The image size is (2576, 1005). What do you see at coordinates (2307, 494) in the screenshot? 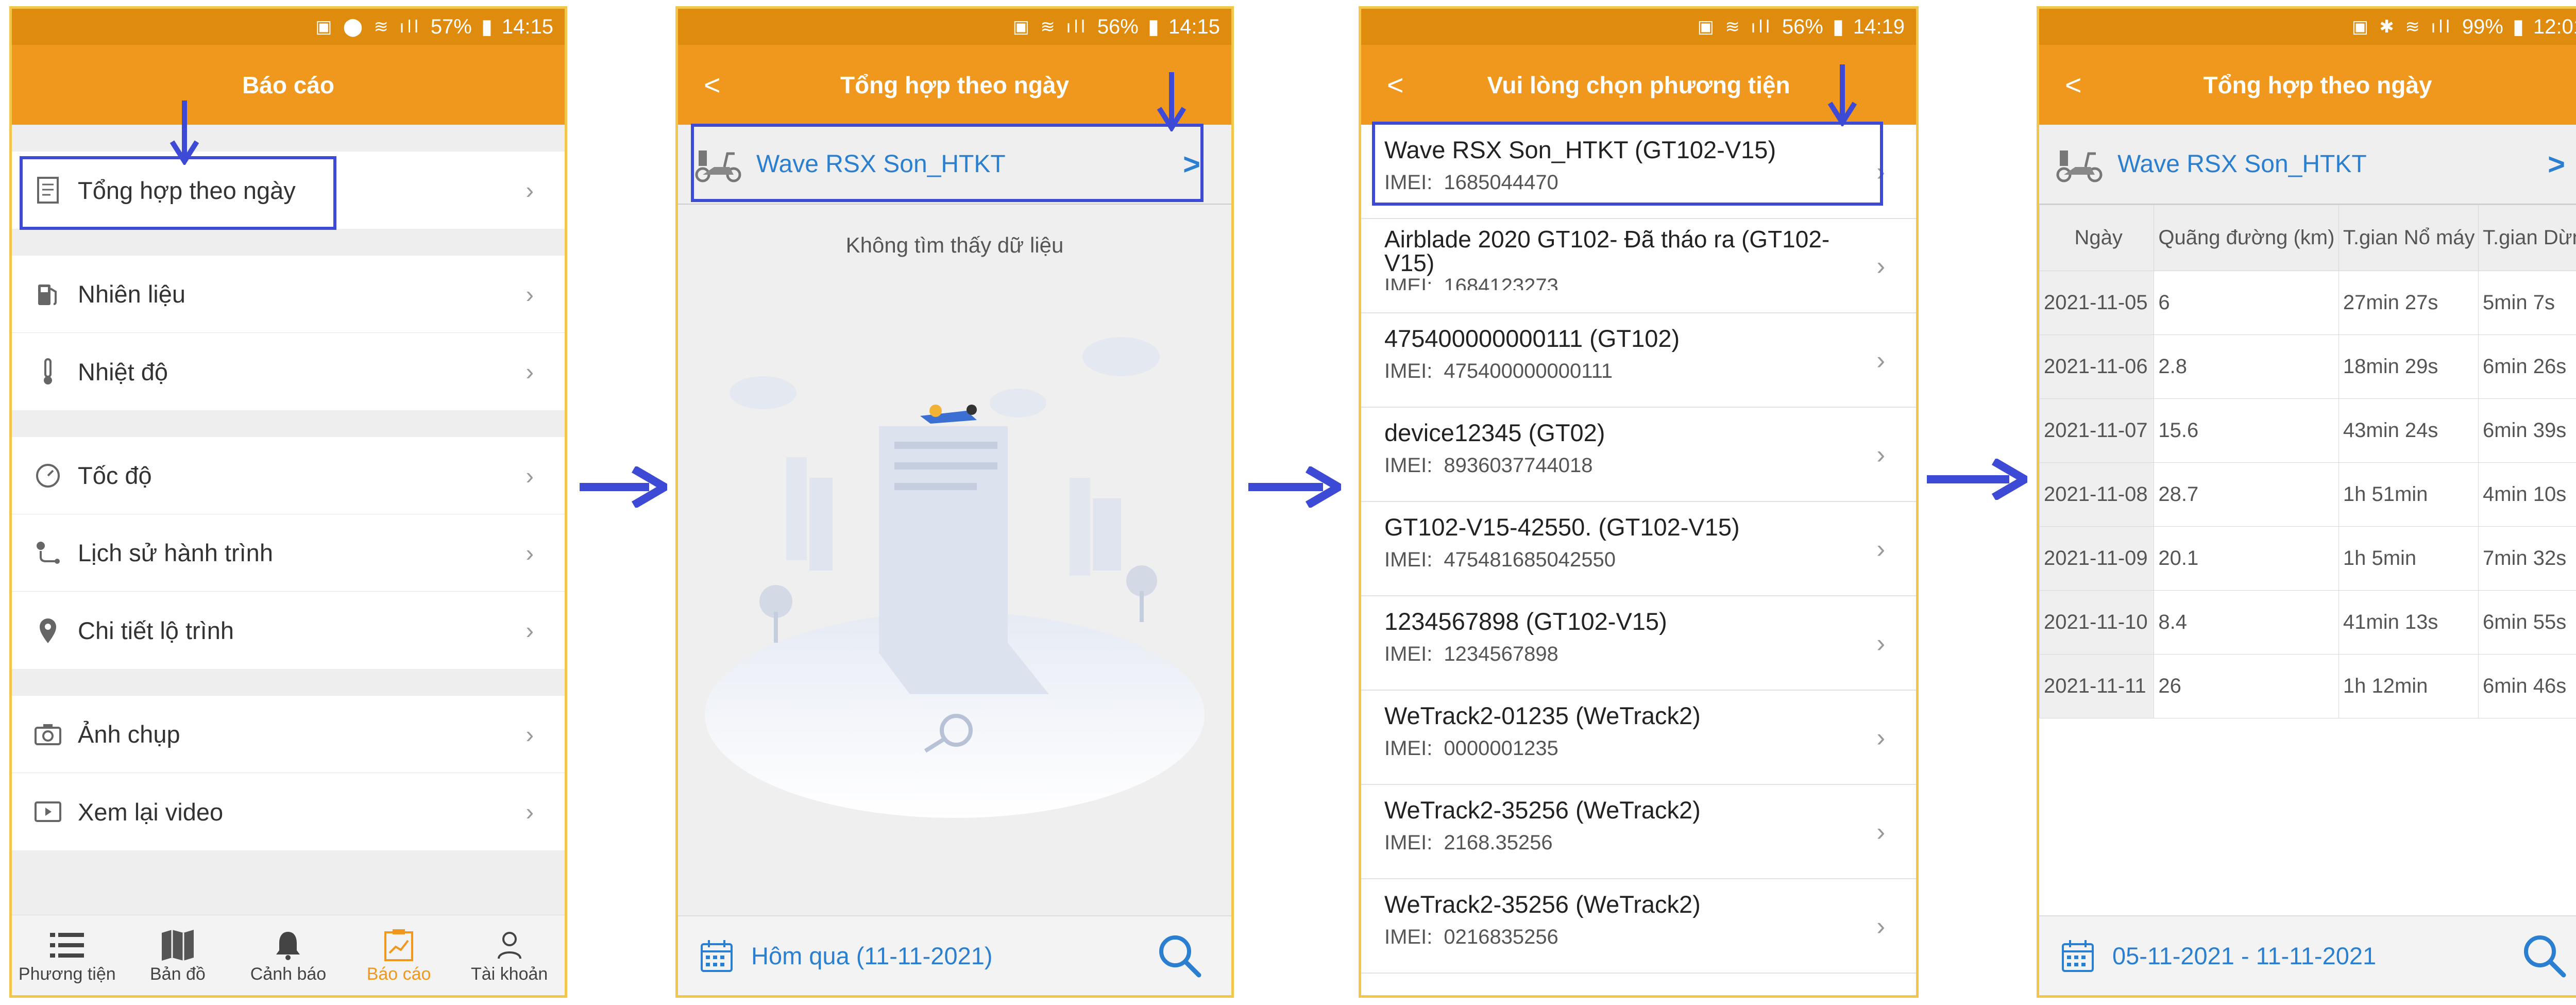
I see `table-row: 2021-11-08 28.7 1h 51min 4min 10s` at bounding box center [2307, 494].